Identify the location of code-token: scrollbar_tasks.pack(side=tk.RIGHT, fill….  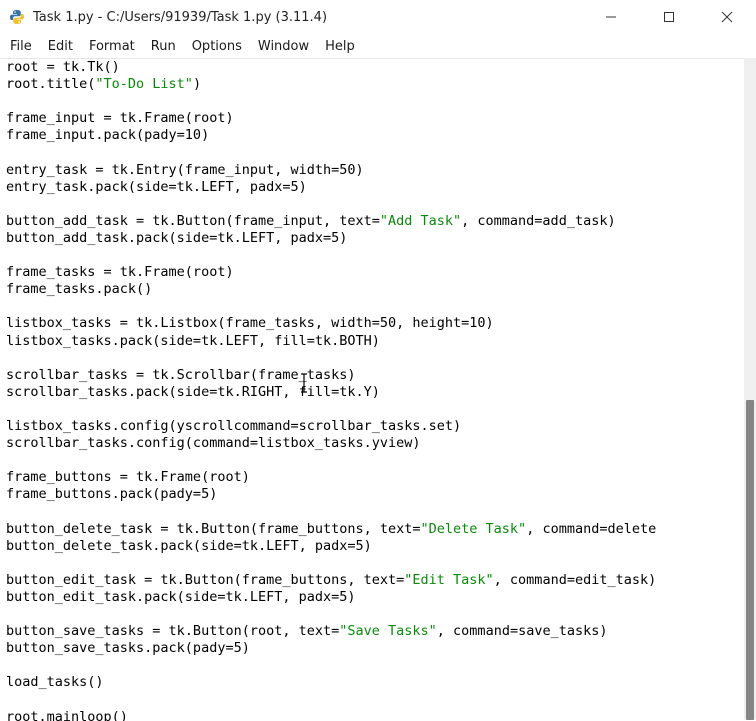
(193, 391).